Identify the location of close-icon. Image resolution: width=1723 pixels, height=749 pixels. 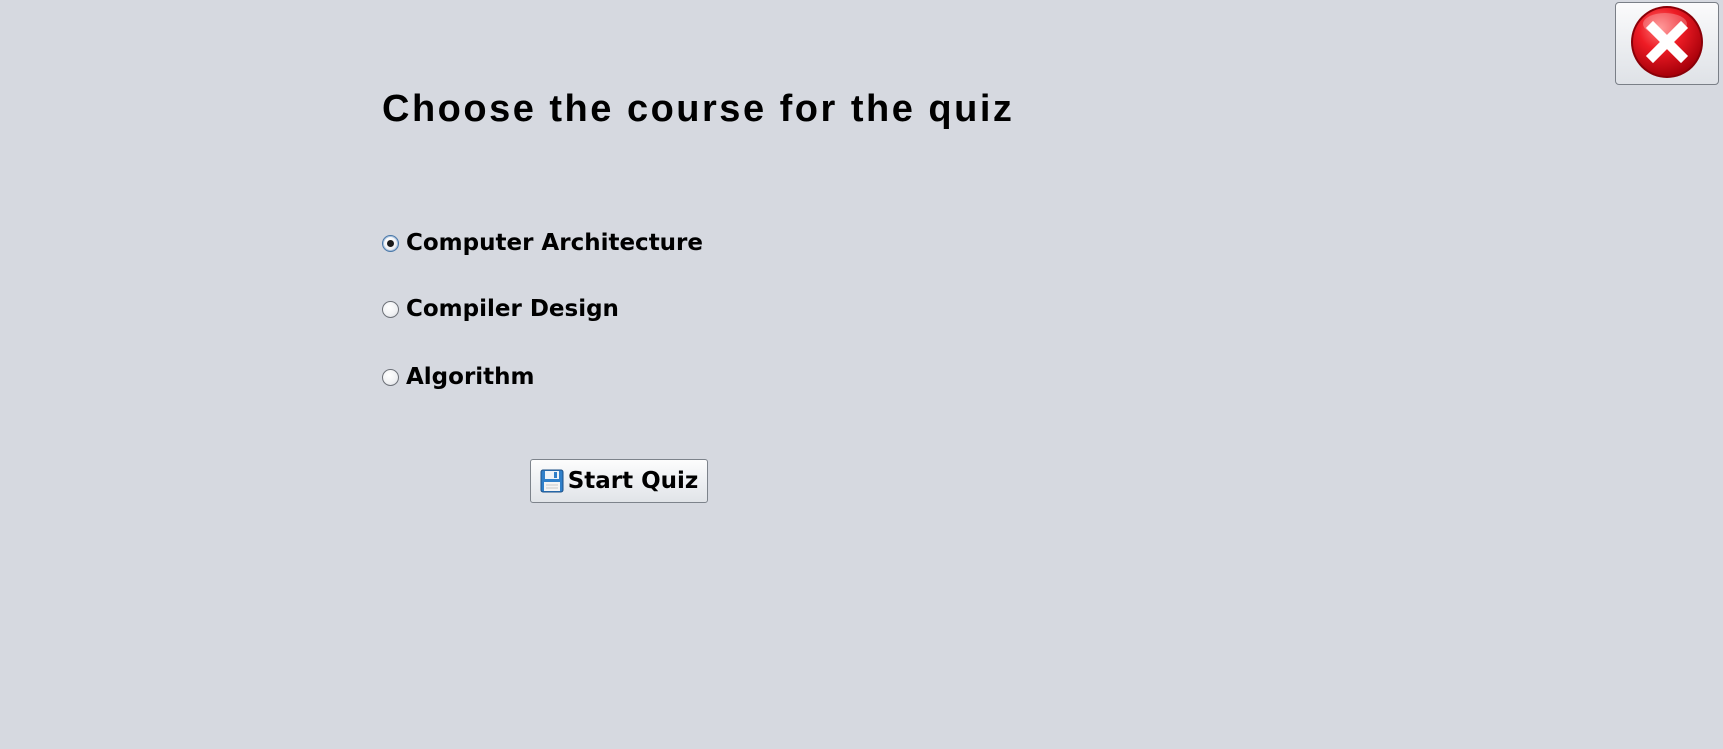
(1667, 44).